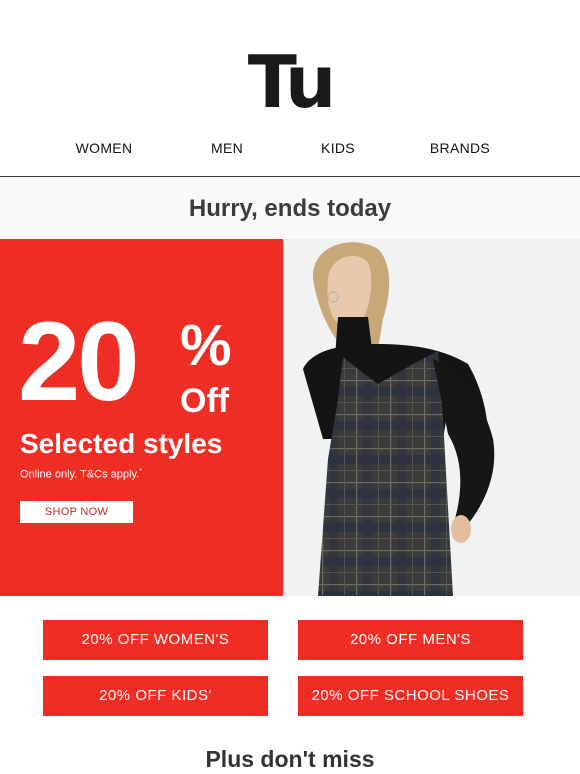 This screenshot has height=774, width=580. I want to click on terms-note: Online only. T&Cs apply.*, so click(81, 473).